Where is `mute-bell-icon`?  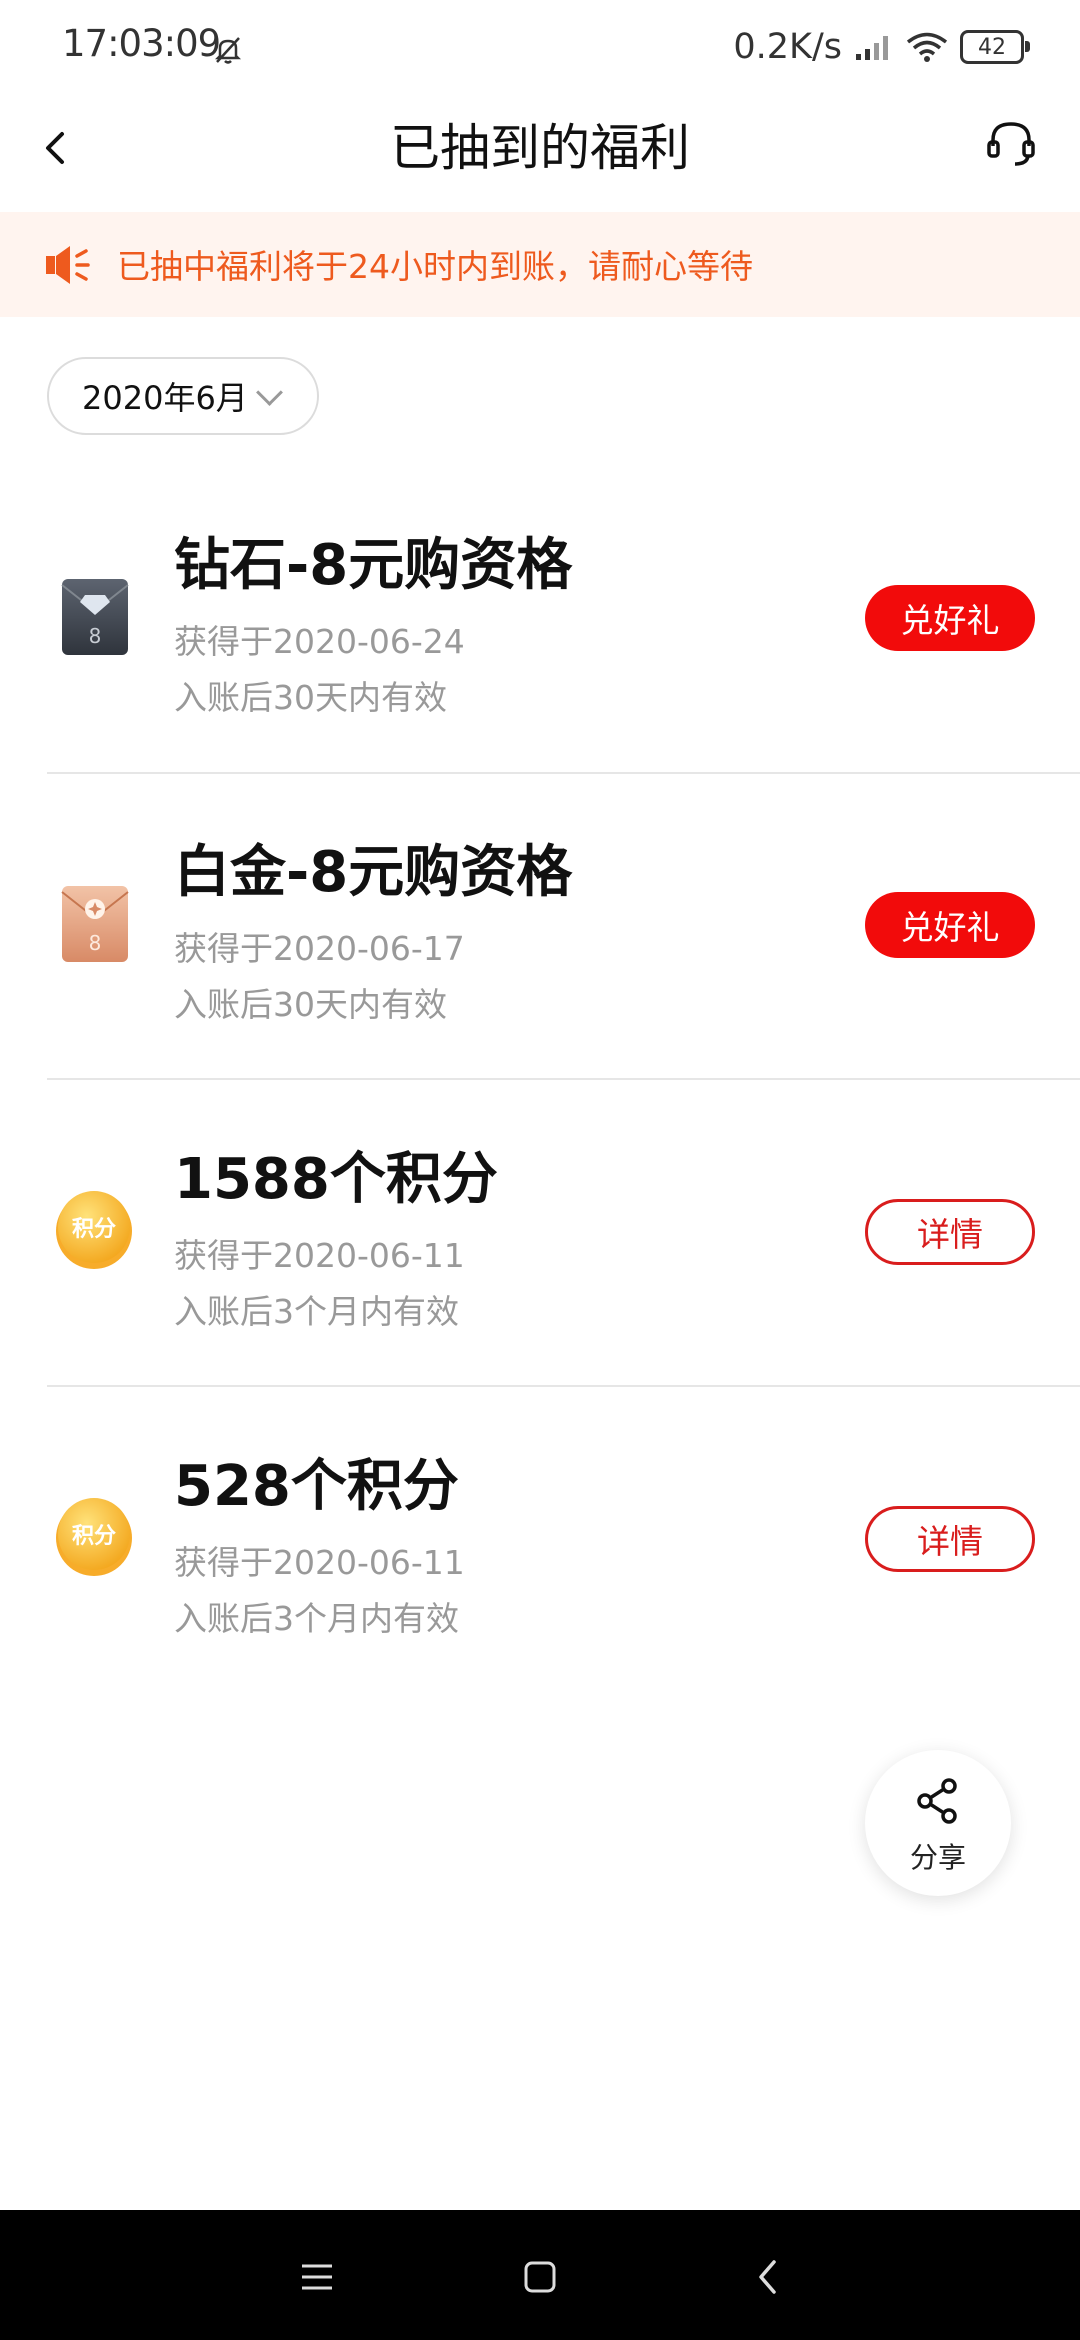
mute-bell-icon is located at coordinates (228, 50).